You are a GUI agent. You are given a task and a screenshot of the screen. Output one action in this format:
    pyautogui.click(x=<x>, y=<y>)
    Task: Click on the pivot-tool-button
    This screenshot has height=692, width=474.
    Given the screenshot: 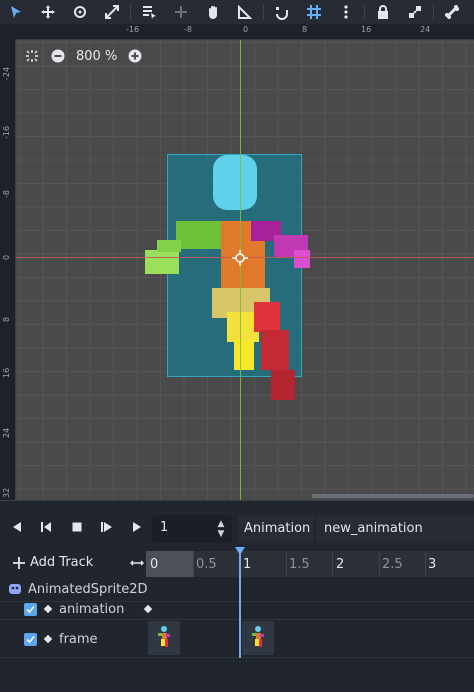 What is the action you would take?
    pyautogui.click(x=181, y=12)
    